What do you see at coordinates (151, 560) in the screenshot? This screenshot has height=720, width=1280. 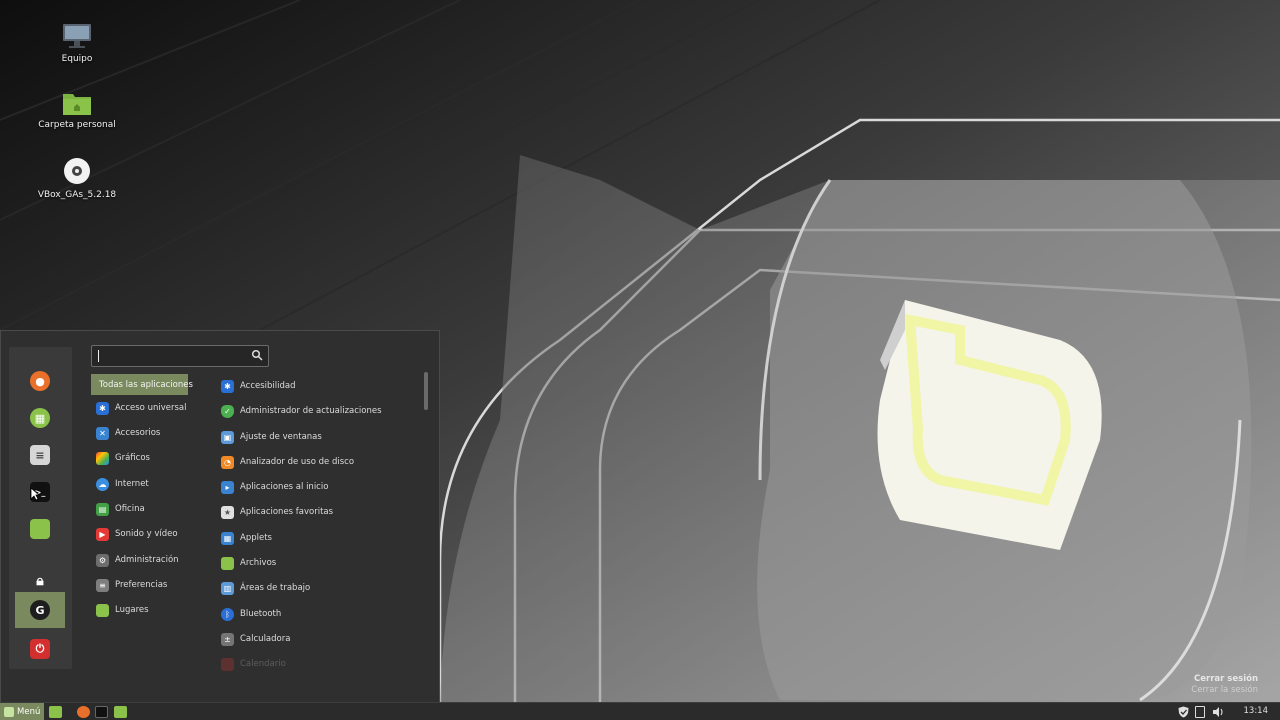 I see `category-administration: ⚙ Administración` at bounding box center [151, 560].